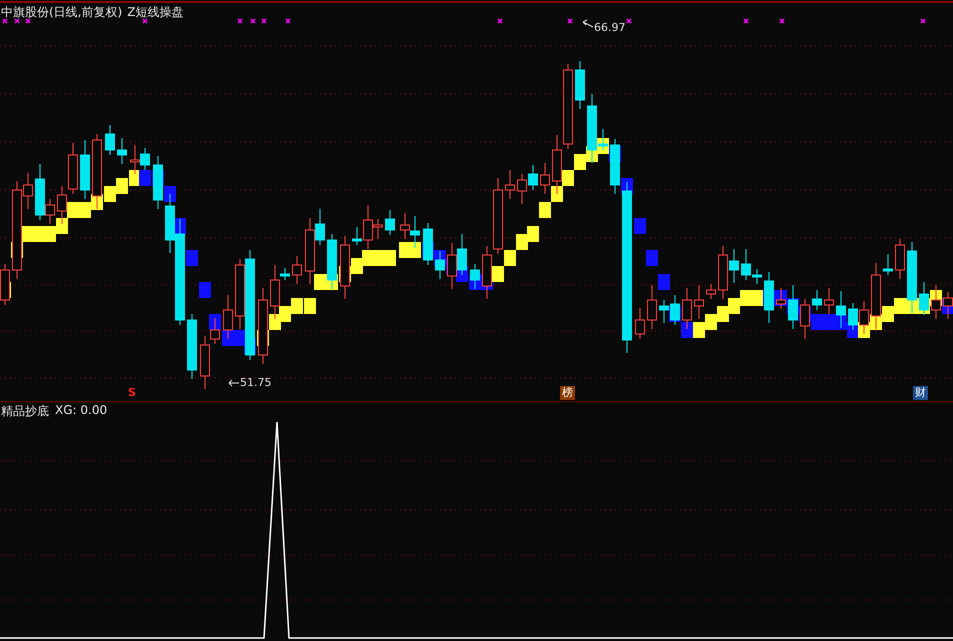  What do you see at coordinates (234, 383) in the screenshot?
I see `low-arrow-icon` at bounding box center [234, 383].